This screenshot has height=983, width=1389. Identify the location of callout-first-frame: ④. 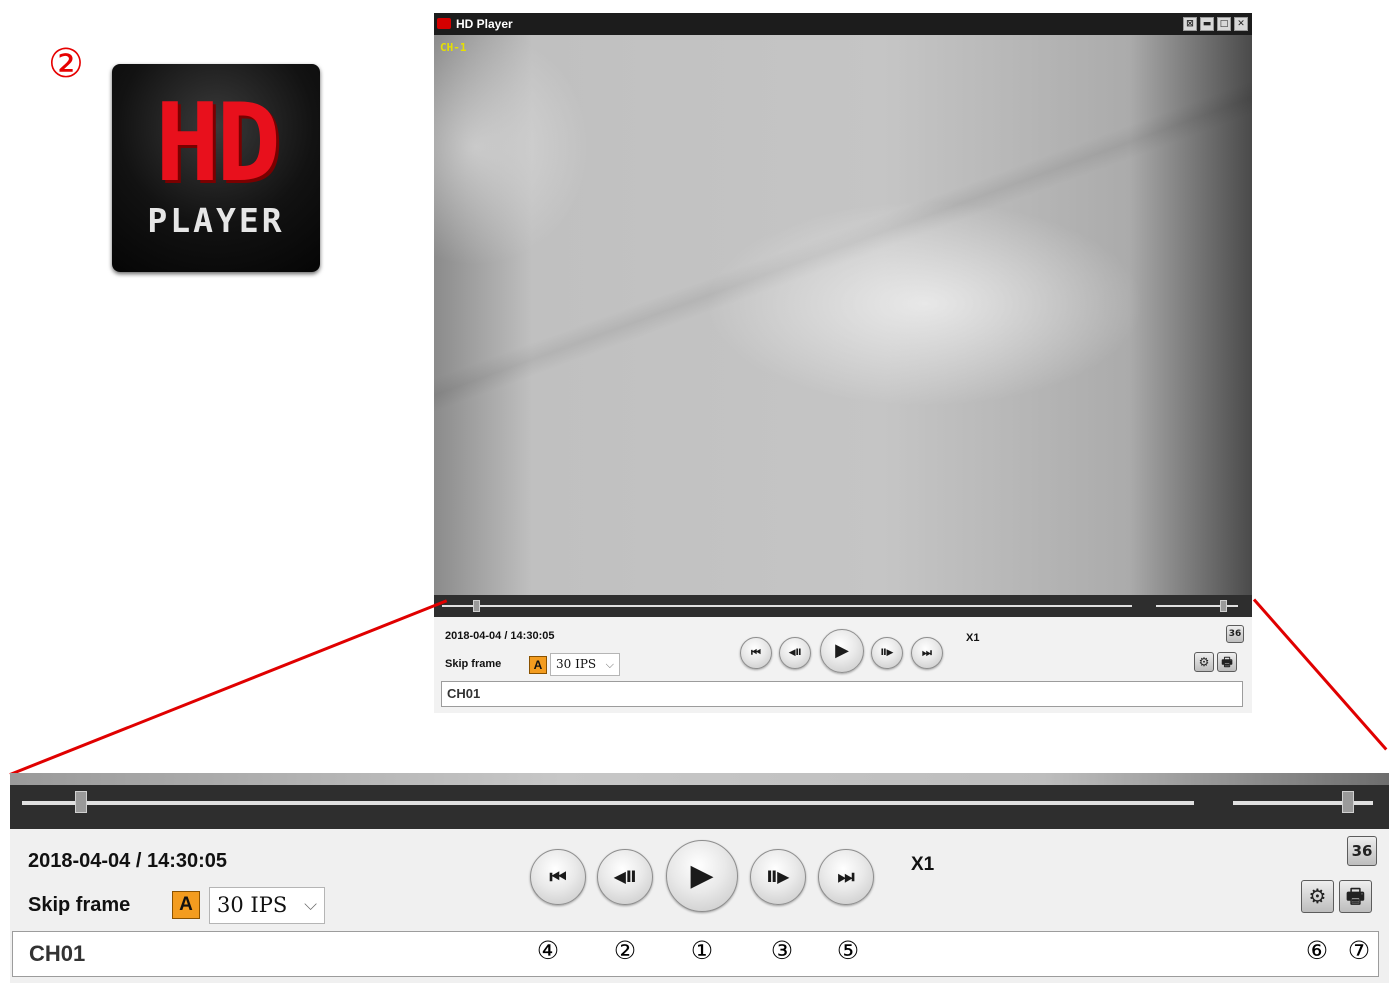
(548, 950).